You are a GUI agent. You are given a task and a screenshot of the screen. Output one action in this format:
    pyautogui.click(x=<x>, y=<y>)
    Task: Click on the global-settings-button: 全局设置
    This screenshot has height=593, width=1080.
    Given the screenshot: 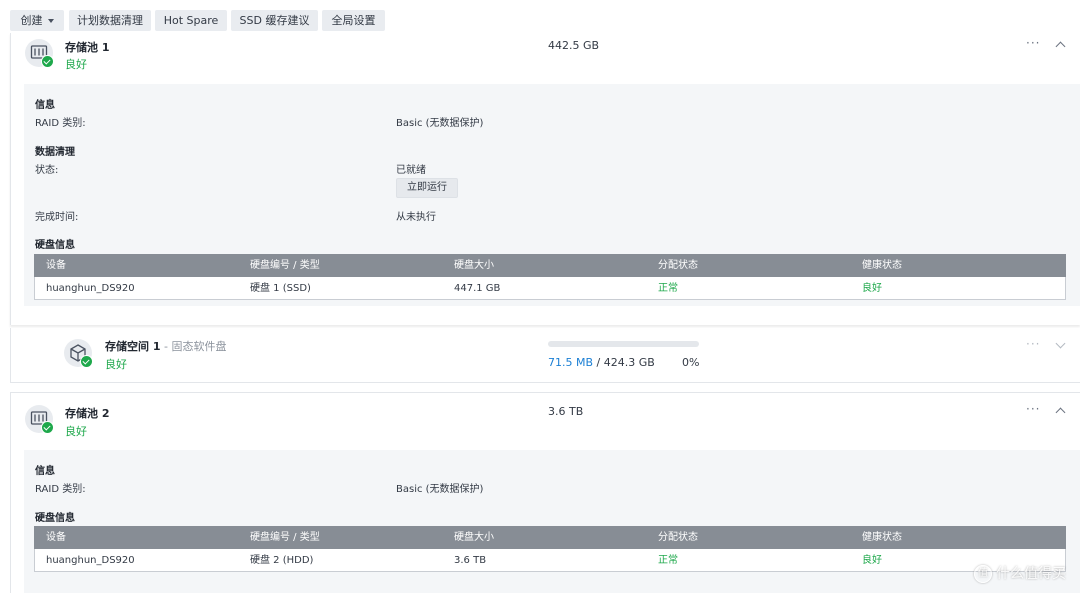 What is the action you would take?
    pyautogui.click(x=353, y=20)
    